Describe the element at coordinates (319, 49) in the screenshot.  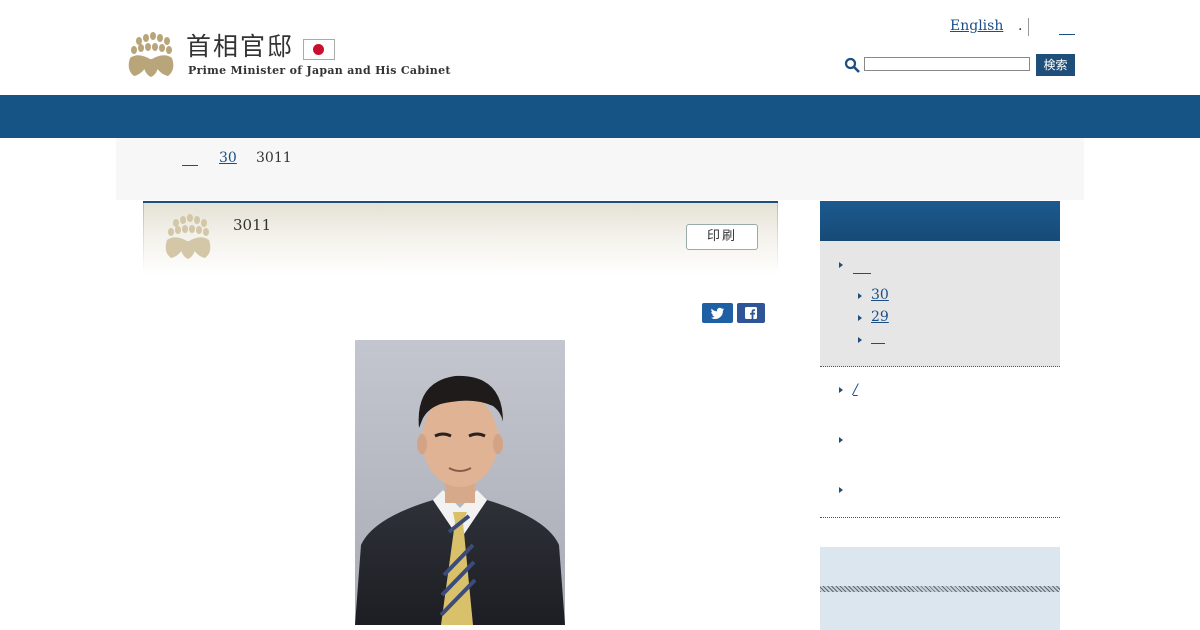
I see `japan-flag-icon` at that location.